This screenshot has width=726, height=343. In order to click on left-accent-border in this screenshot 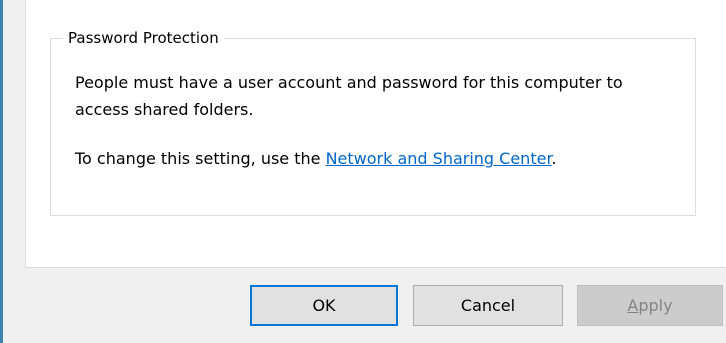, I will do `click(1, 171)`.